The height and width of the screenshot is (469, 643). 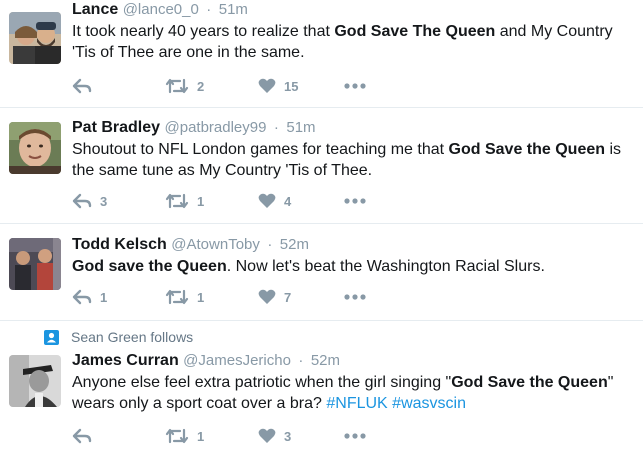 What do you see at coordinates (203, 31) in the screenshot?
I see `tweet-text-part: It took nearly 40 years to realize that` at bounding box center [203, 31].